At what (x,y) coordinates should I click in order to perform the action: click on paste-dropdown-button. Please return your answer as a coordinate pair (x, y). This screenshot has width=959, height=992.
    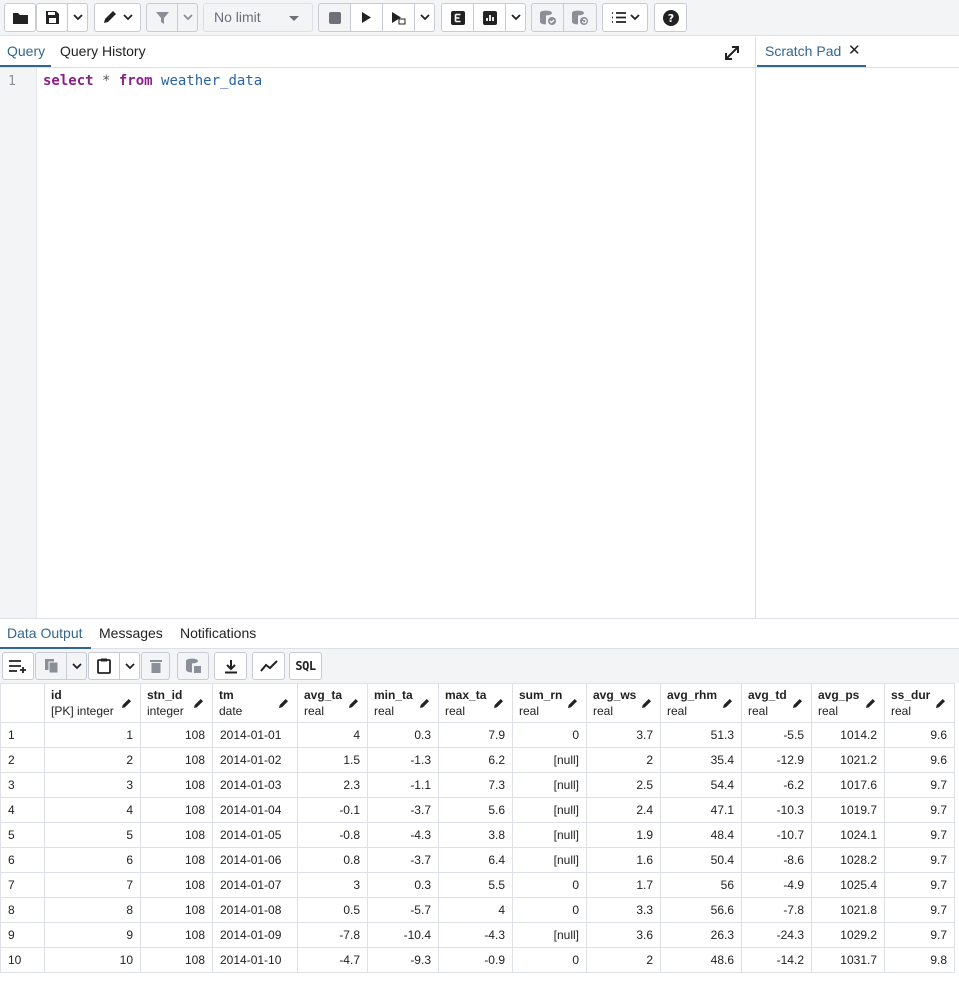
    Looking at the image, I should click on (129, 666).